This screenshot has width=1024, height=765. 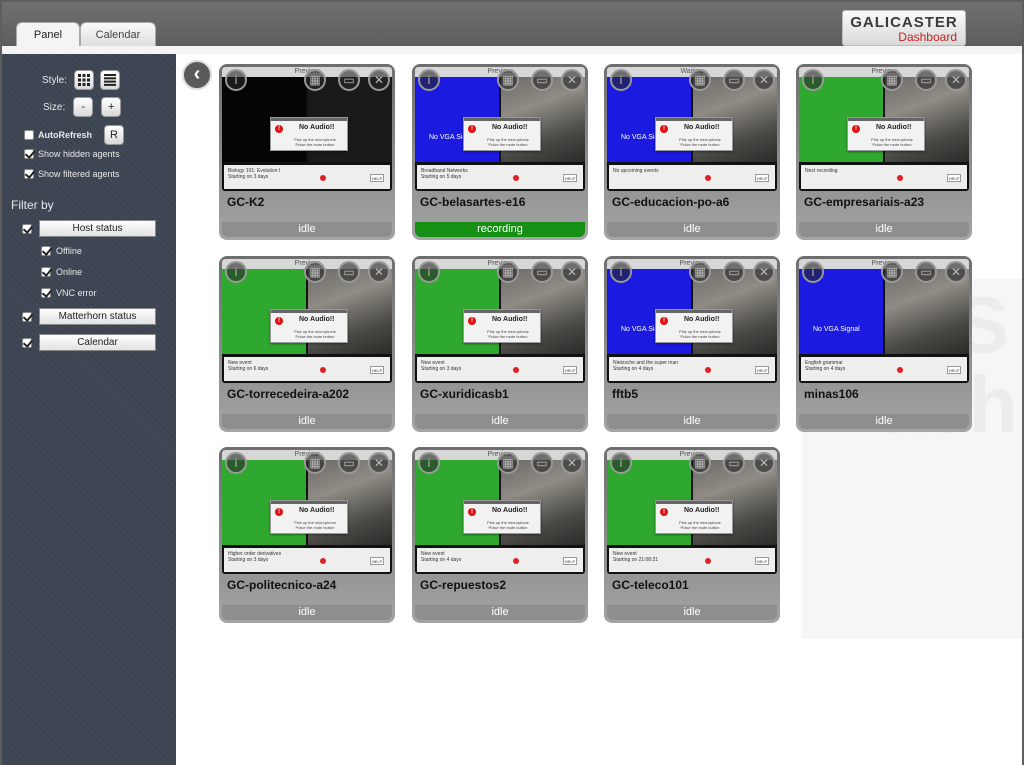 I want to click on size-increase-button: +, so click(x=111, y=107).